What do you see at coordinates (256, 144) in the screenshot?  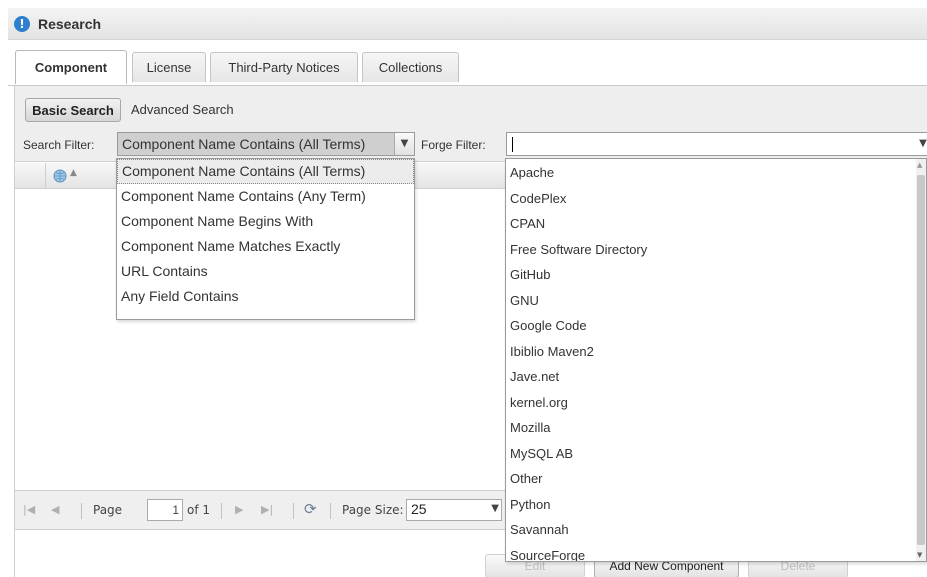 I see `search-filter-value: Component Name Contains (All Terms)` at bounding box center [256, 144].